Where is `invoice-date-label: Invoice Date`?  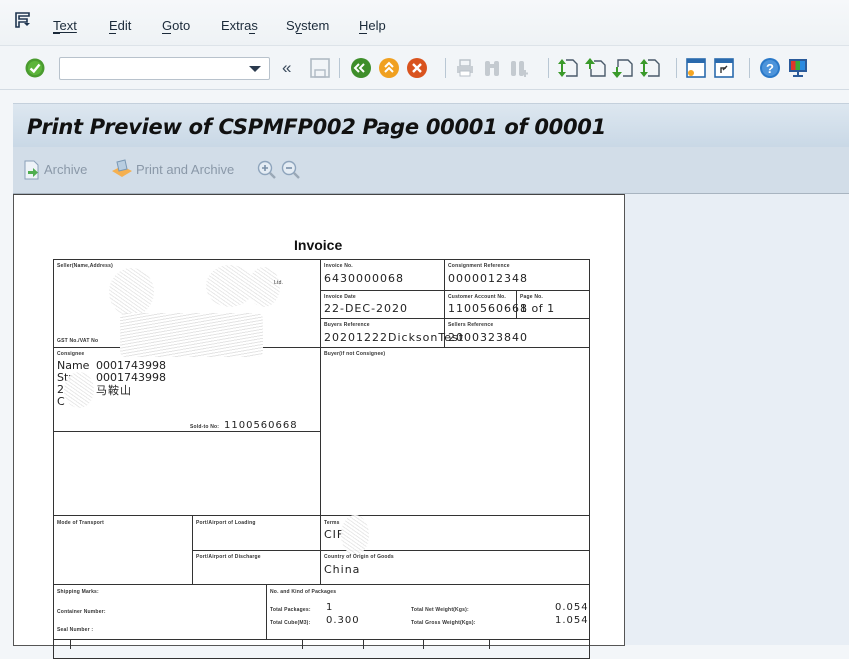
invoice-date-label: Invoice Date is located at coordinates (340, 297).